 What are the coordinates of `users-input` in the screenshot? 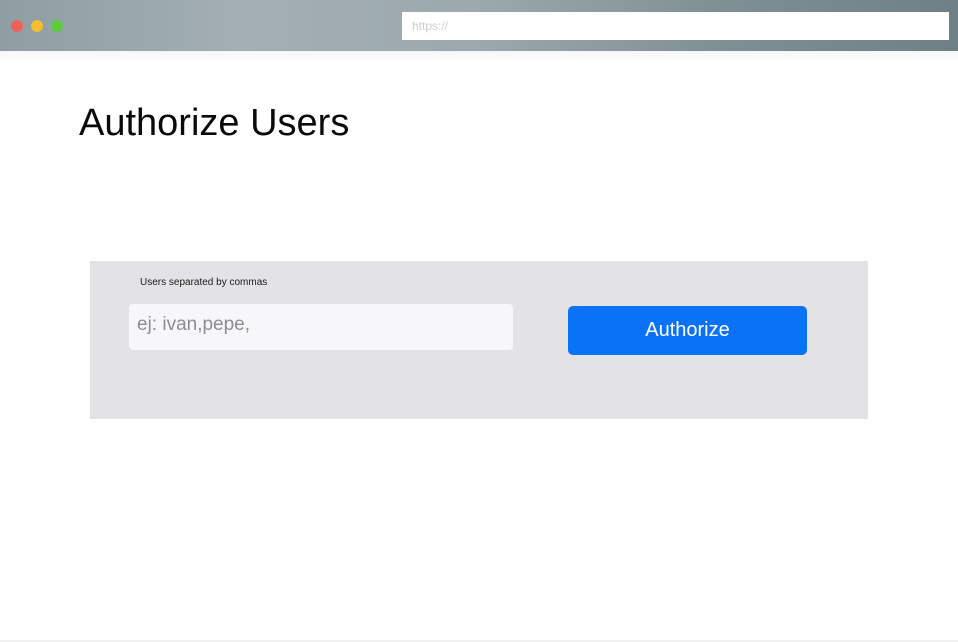 It's located at (321, 327).